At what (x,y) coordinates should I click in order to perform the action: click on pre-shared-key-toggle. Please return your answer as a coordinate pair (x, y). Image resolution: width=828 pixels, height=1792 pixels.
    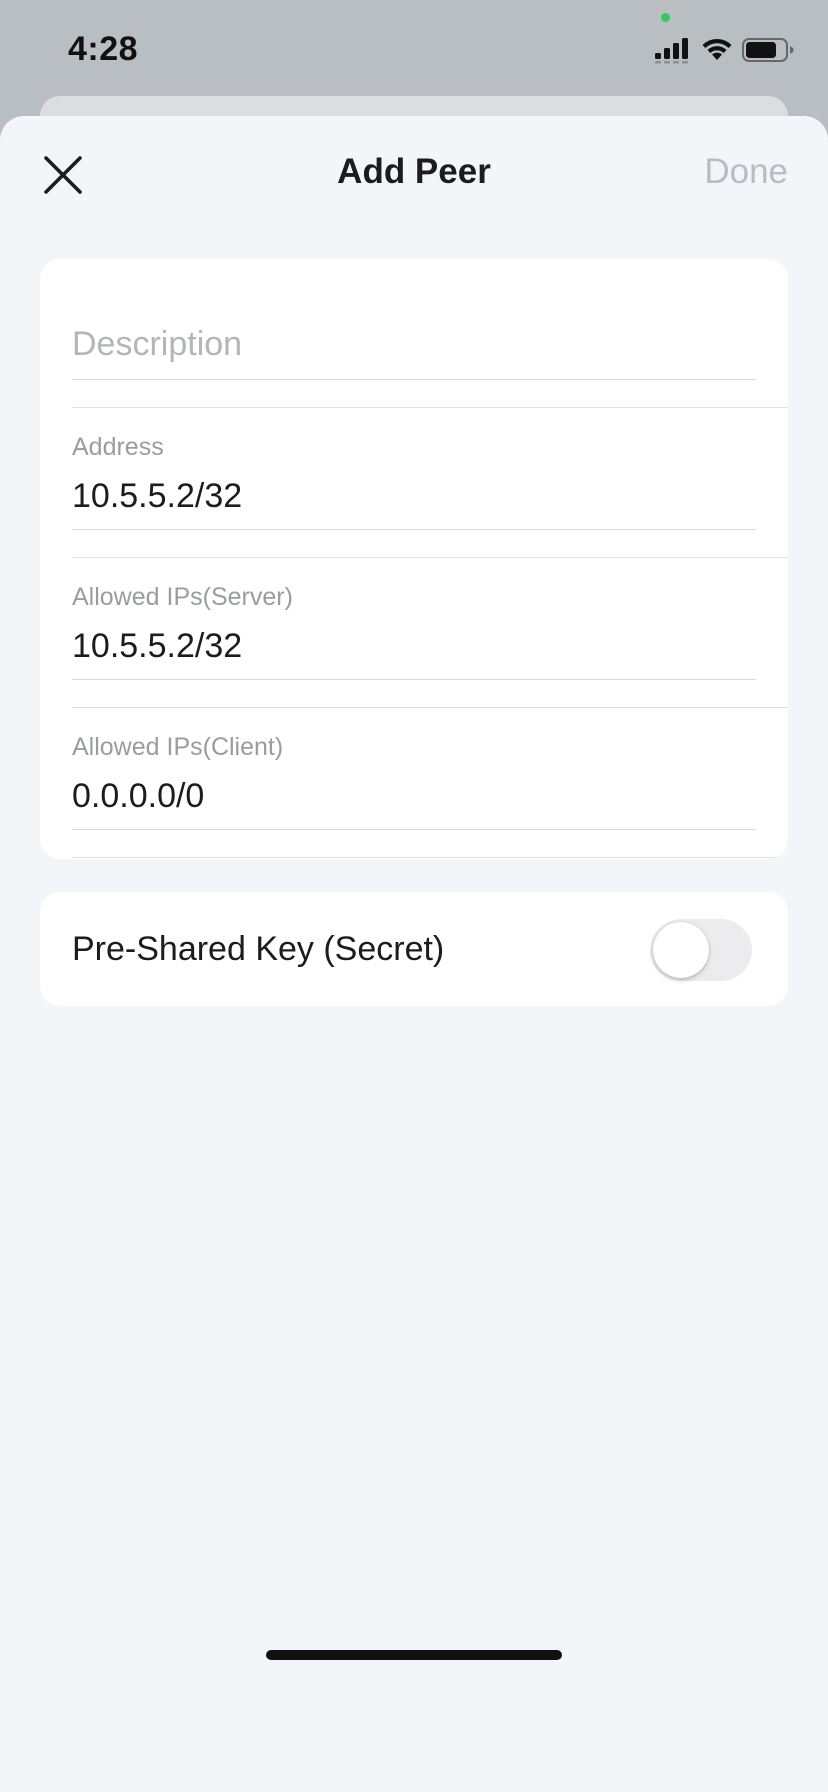
    Looking at the image, I should click on (701, 950).